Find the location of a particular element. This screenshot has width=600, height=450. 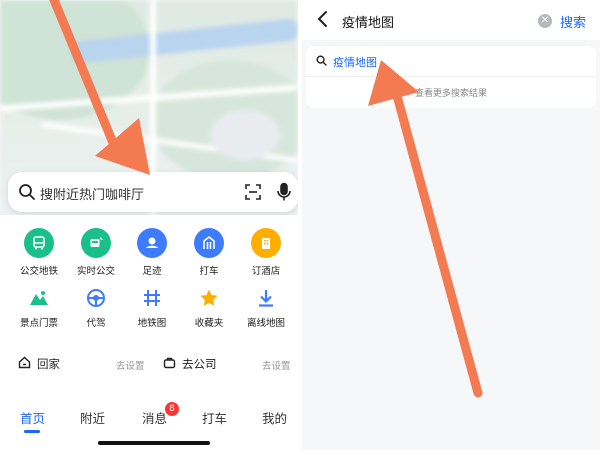

grid-label: 订酒店 is located at coordinates (266, 271).